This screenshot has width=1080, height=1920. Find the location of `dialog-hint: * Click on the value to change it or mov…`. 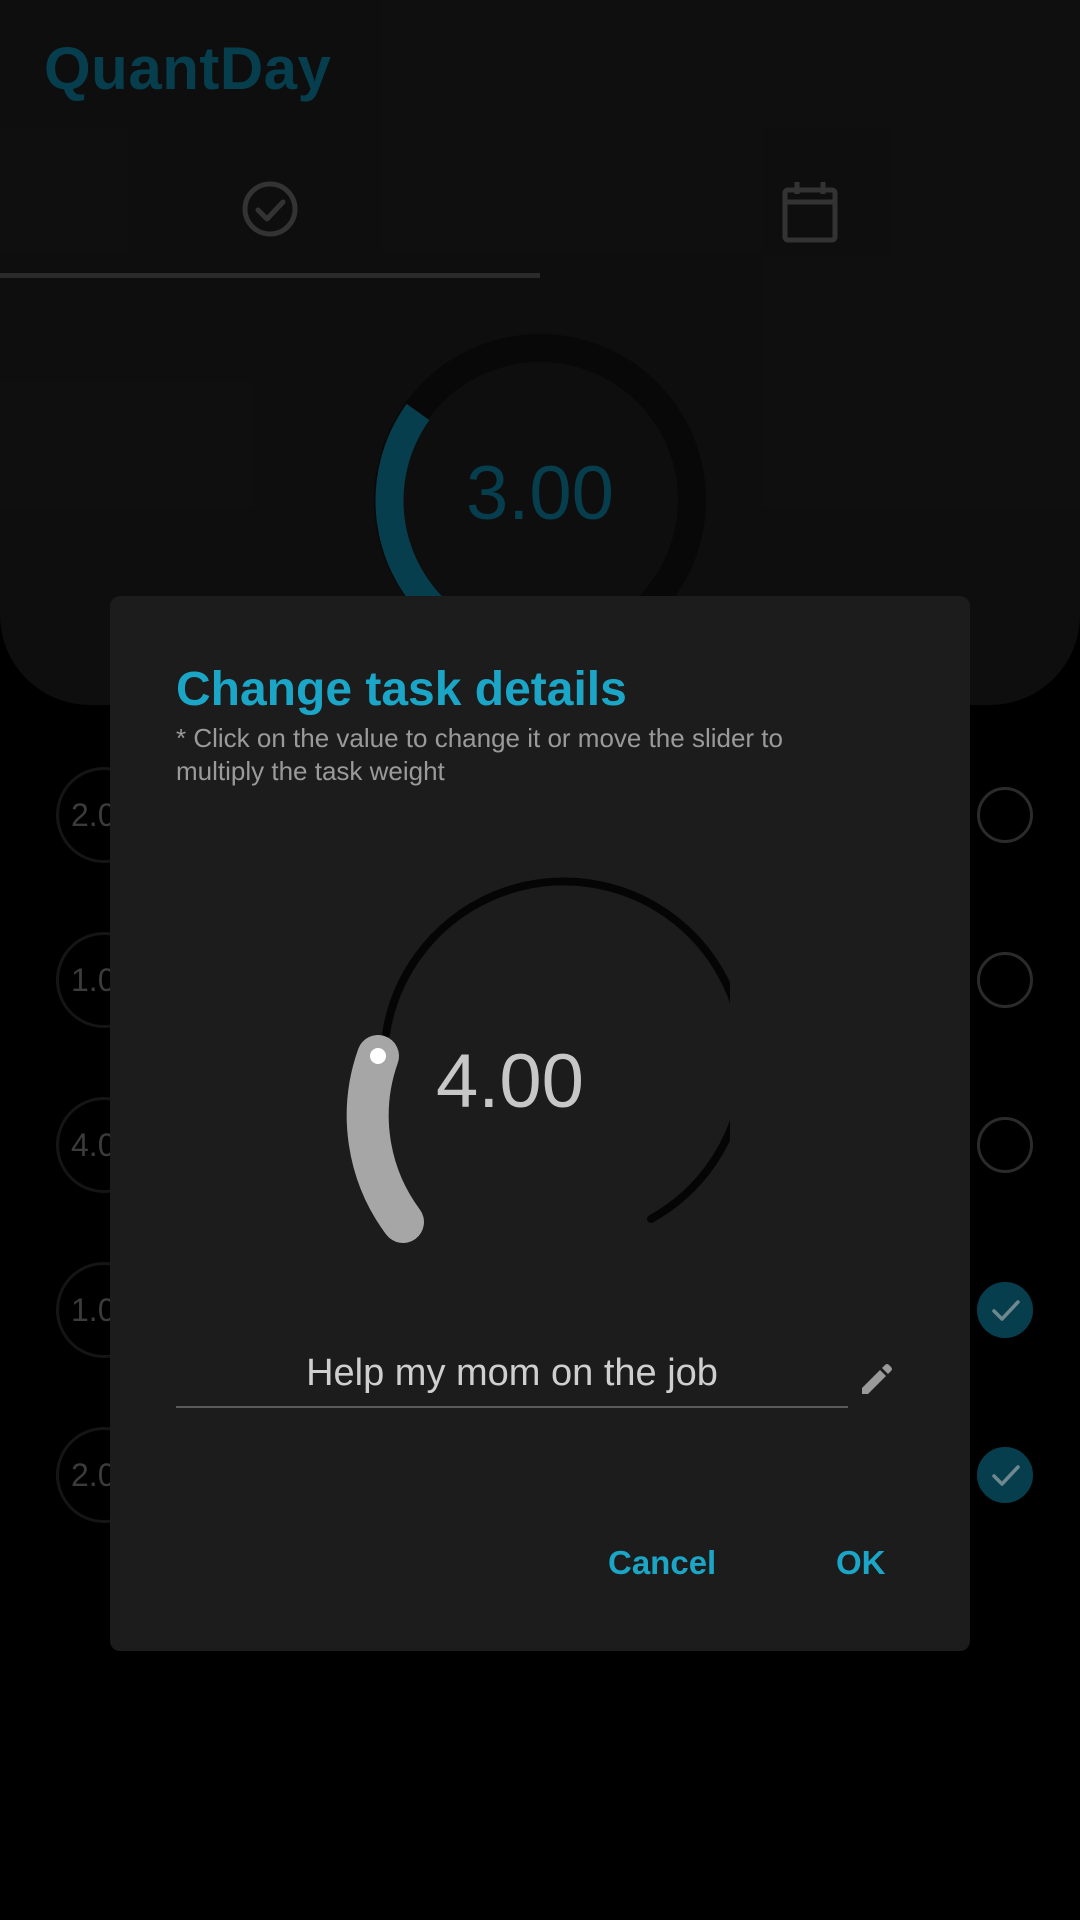

dialog-hint: * Click on the value to change it or mov… is located at coordinates (479, 754).